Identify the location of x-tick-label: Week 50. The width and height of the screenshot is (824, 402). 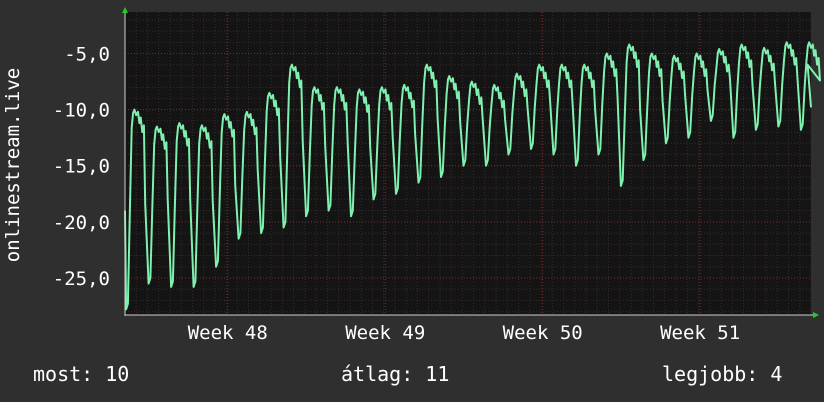
(543, 333).